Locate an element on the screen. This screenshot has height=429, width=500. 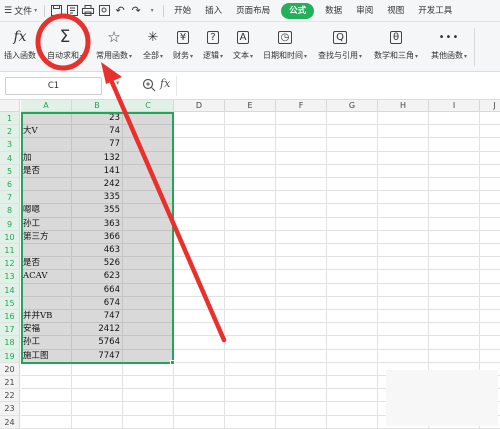
row-header: 10 is located at coordinates (10, 237).